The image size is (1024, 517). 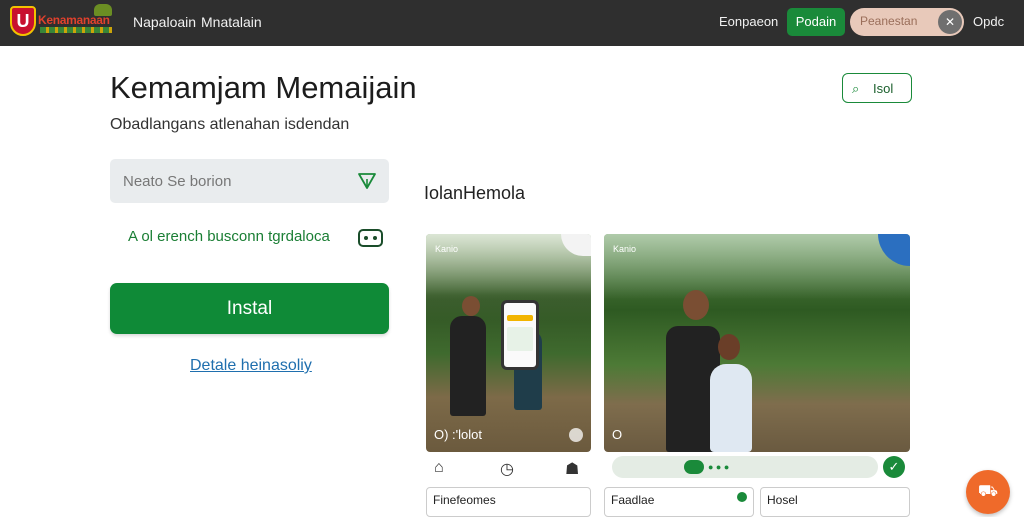 What do you see at coordinates (856, 88) in the screenshot?
I see `pin-icon: ⌕` at bounding box center [856, 88].